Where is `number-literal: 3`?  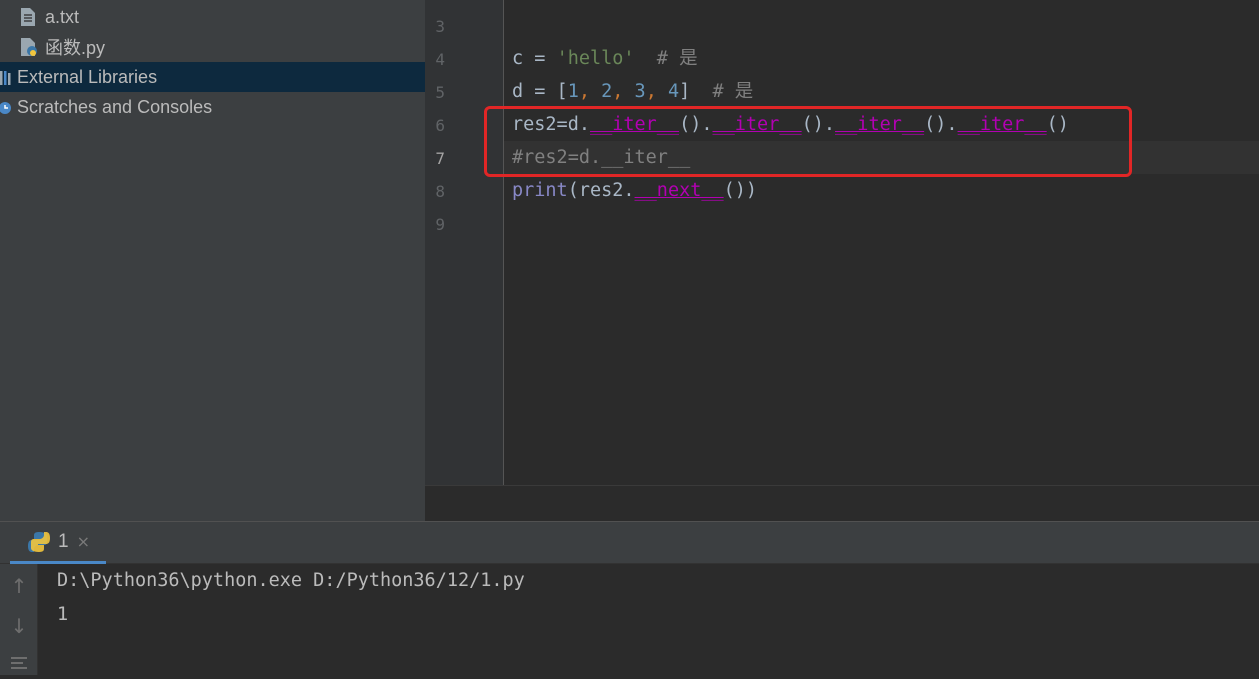
number-literal: 3 is located at coordinates (640, 91).